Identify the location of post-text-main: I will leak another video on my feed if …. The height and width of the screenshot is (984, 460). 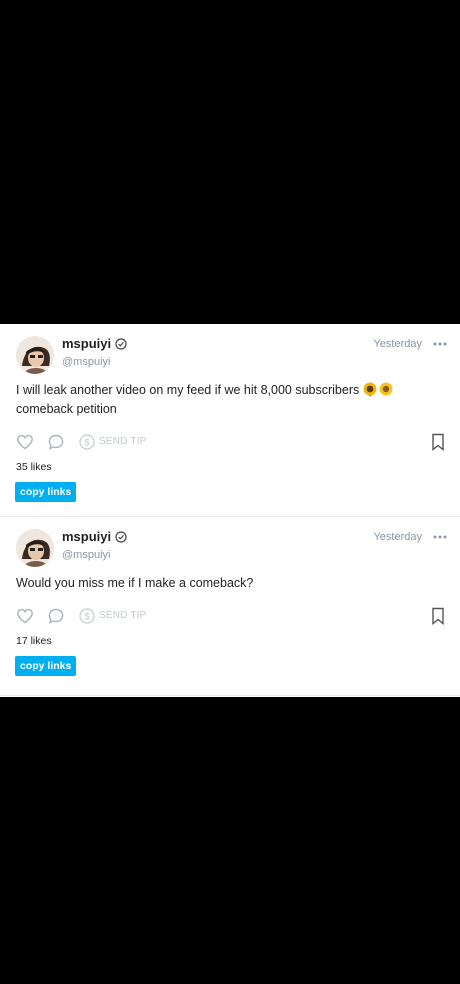
(188, 390).